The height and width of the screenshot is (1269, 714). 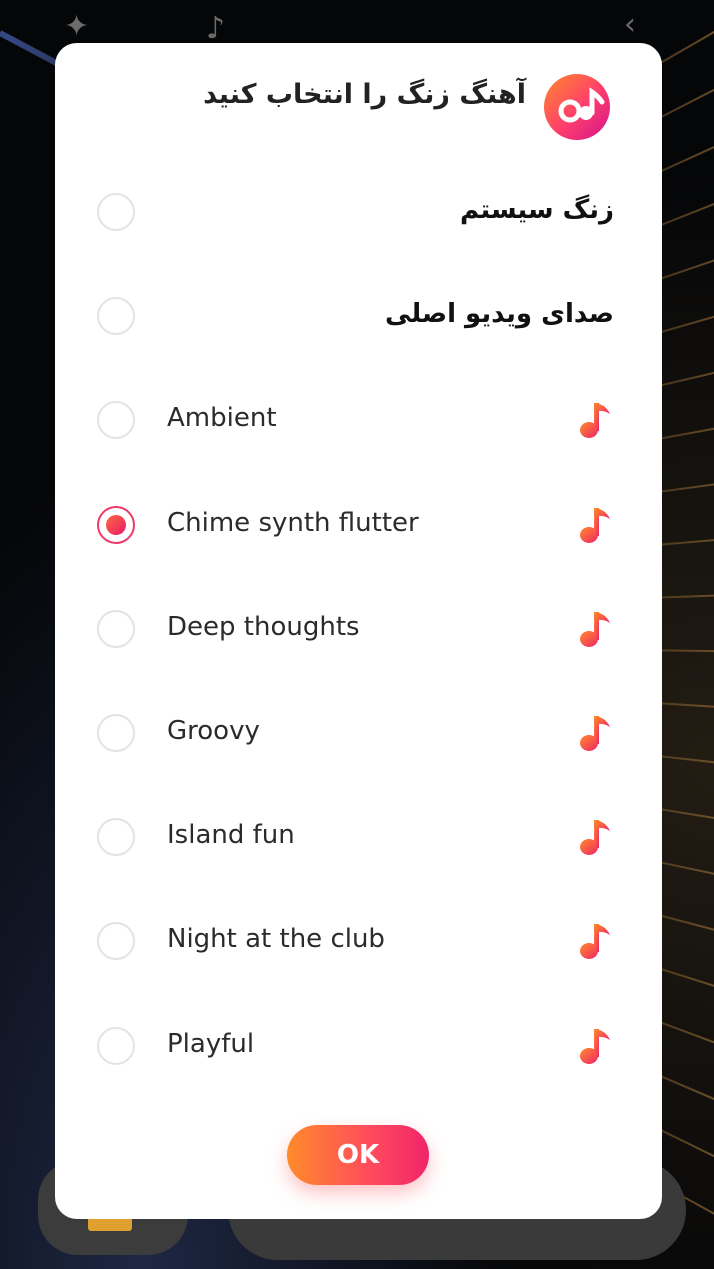 What do you see at coordinates (222, 418) in the screenshot?
I see `option-label: Ambient` at bounding box center [222, 418].